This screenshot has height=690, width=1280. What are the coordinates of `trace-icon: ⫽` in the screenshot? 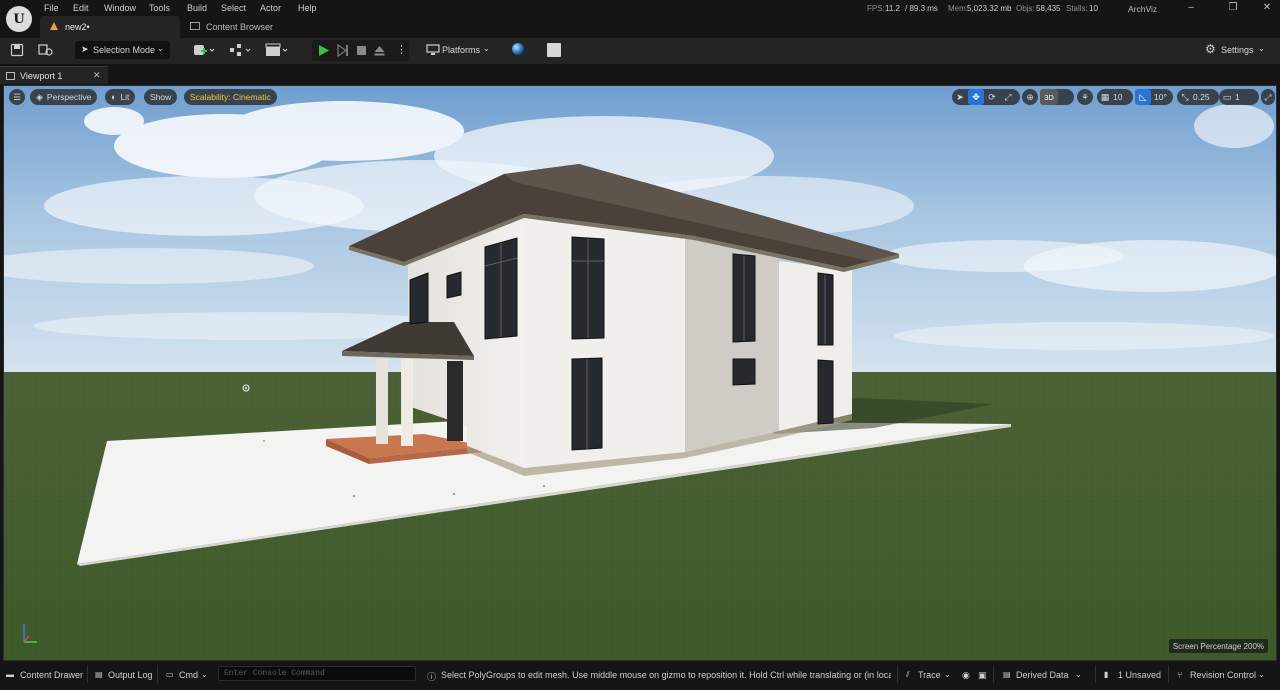 It's located at (908, 674).